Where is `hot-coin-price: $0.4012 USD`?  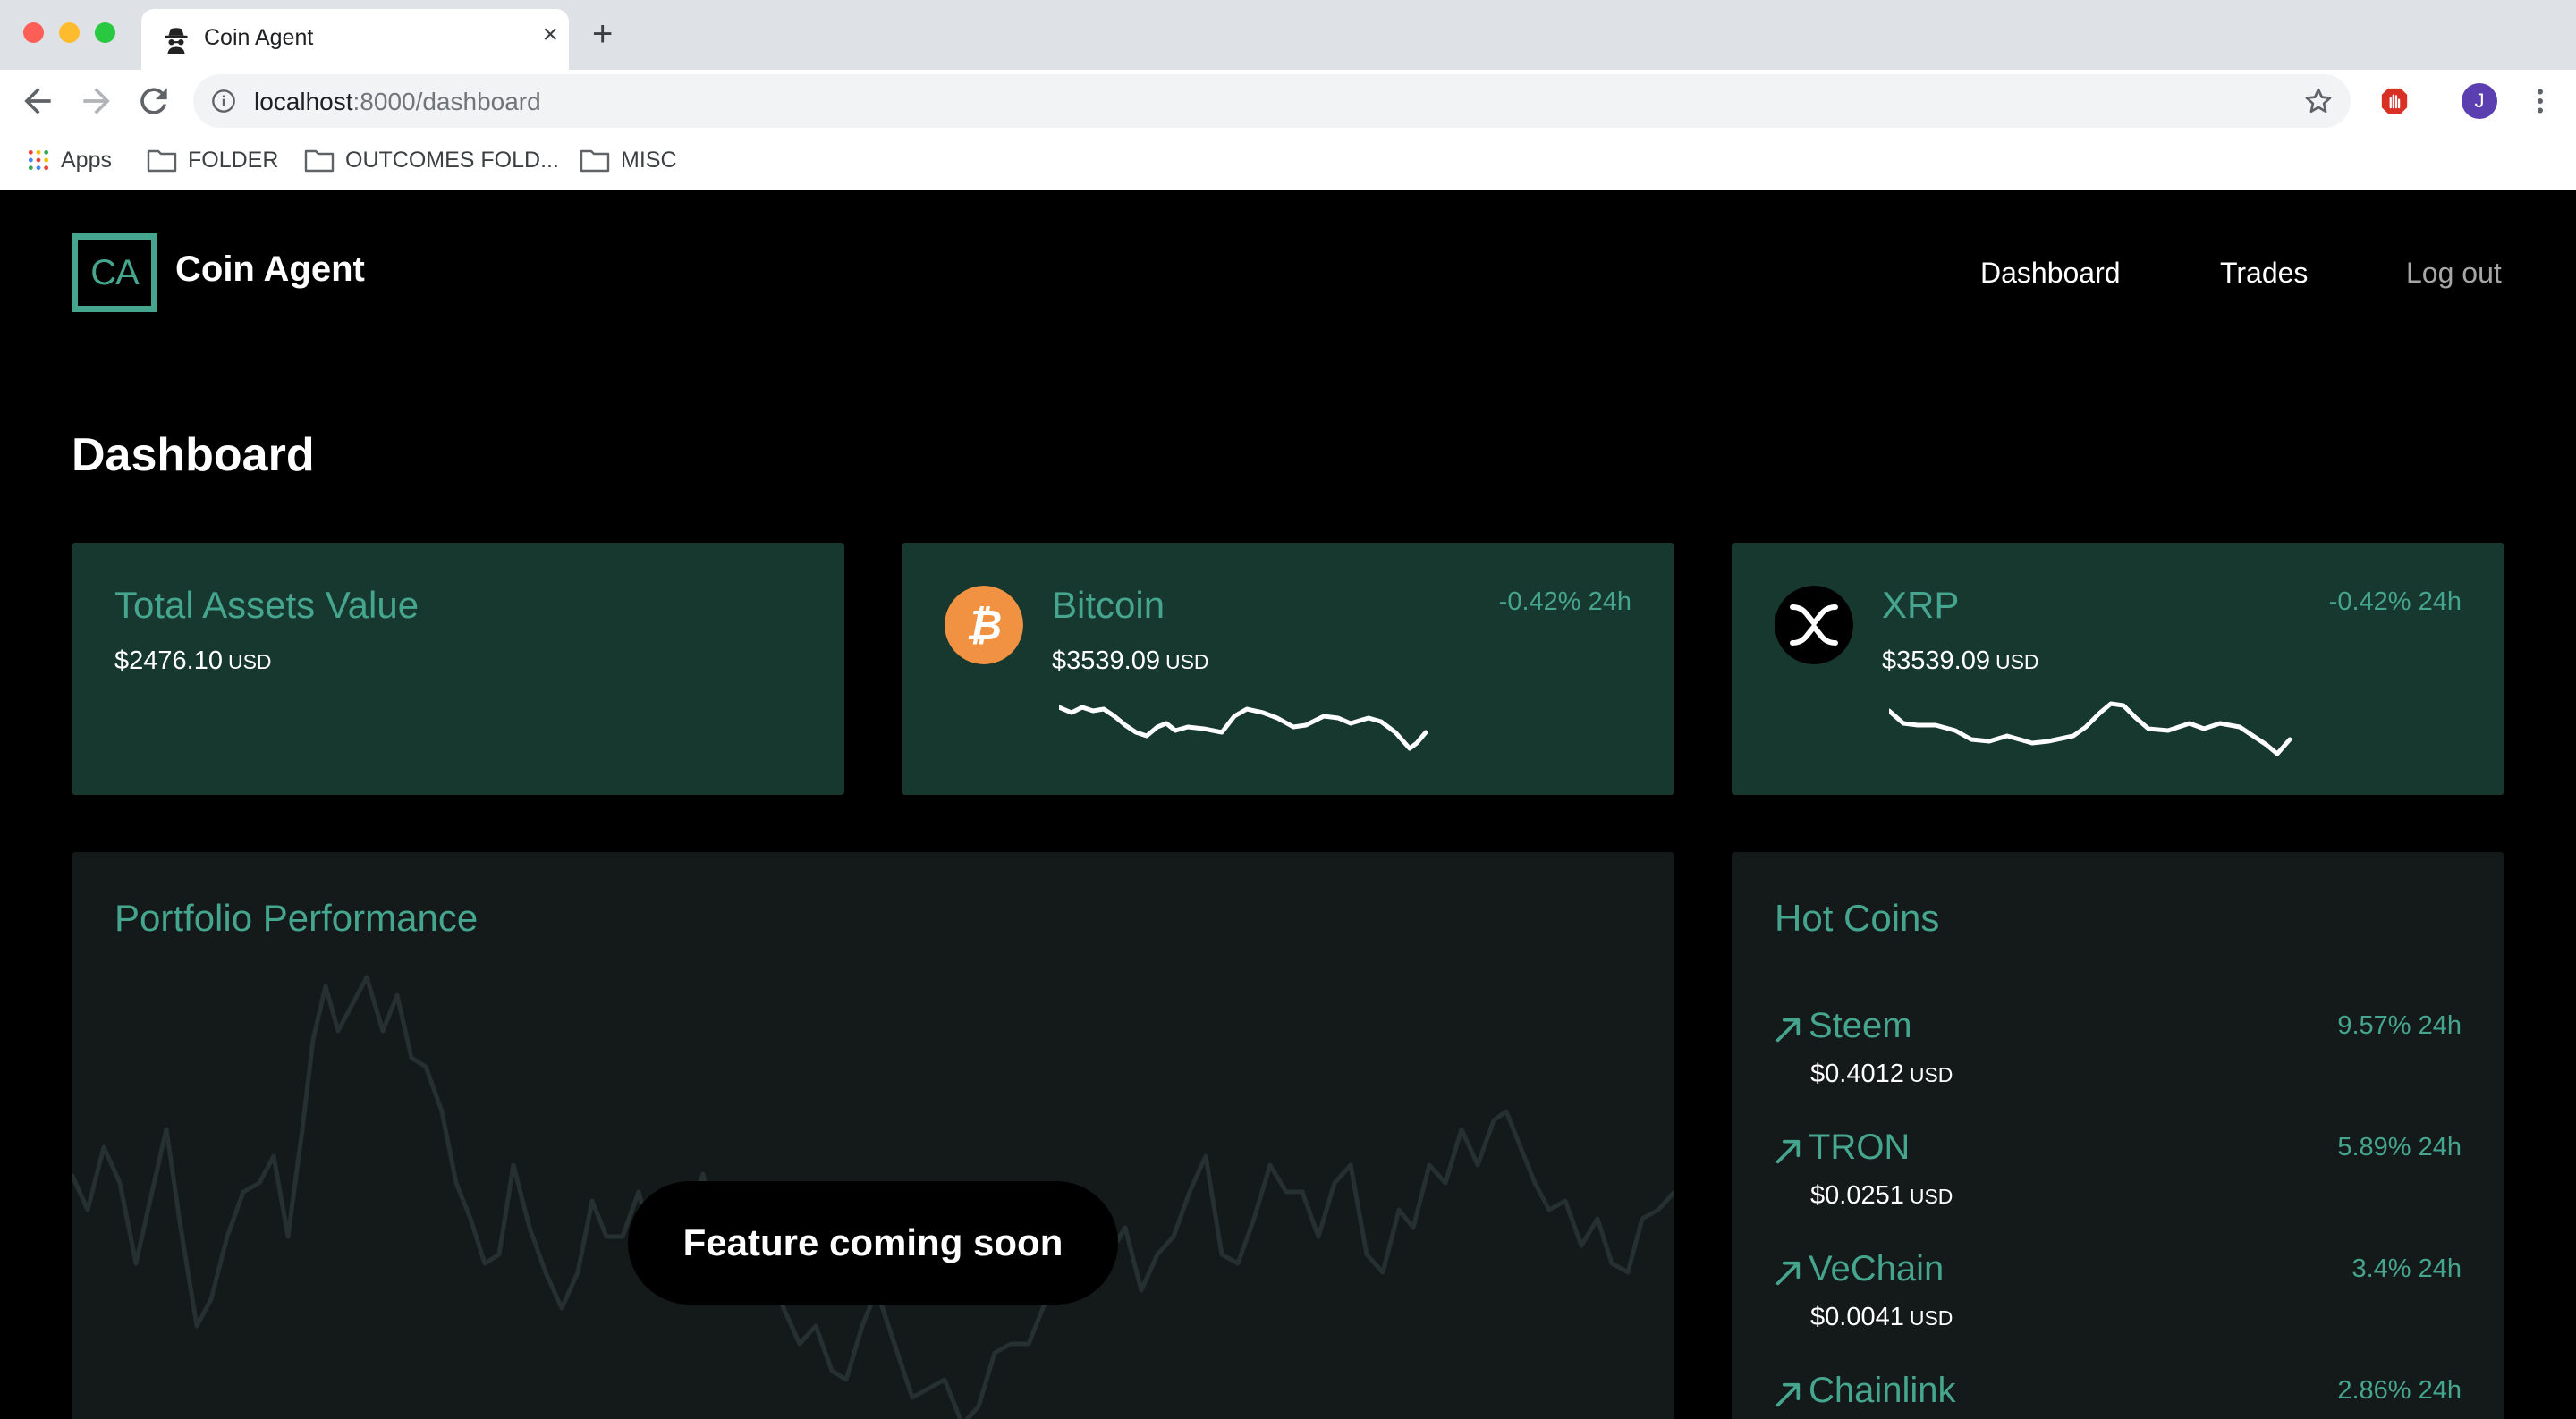
hot-coin-price: $0.4012 USD is located at coordinates (1881, 1074).